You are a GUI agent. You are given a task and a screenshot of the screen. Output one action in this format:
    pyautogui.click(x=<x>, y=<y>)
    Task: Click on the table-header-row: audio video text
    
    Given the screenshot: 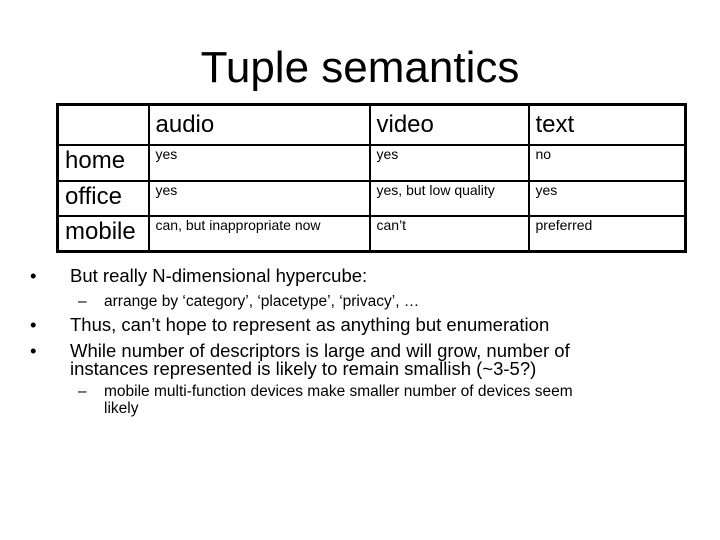 What is the action you would take?
    pyautogui.click(x=371, y=125)
    